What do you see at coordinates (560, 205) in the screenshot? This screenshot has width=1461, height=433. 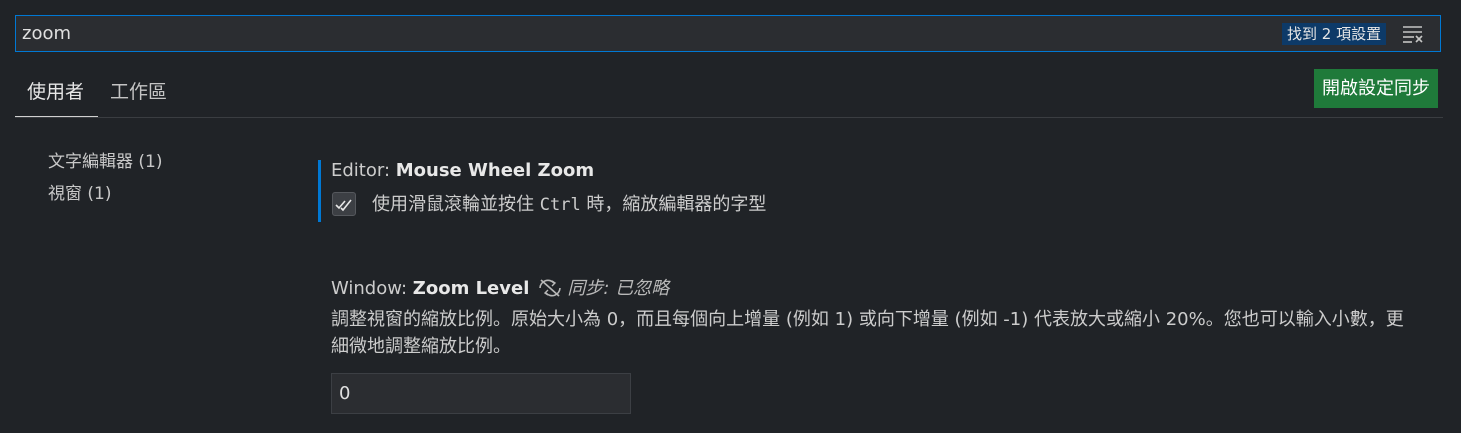 I see `keyboard-key: Ctrl` at bounding box center [560, 205].